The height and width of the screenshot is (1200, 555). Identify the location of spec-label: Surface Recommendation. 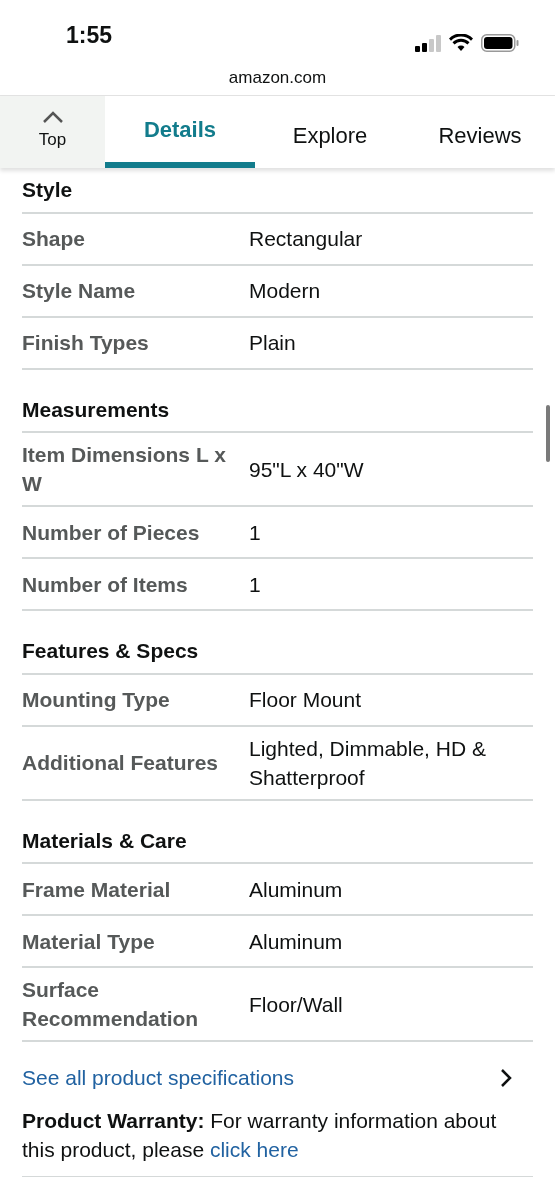
(111, 1004).